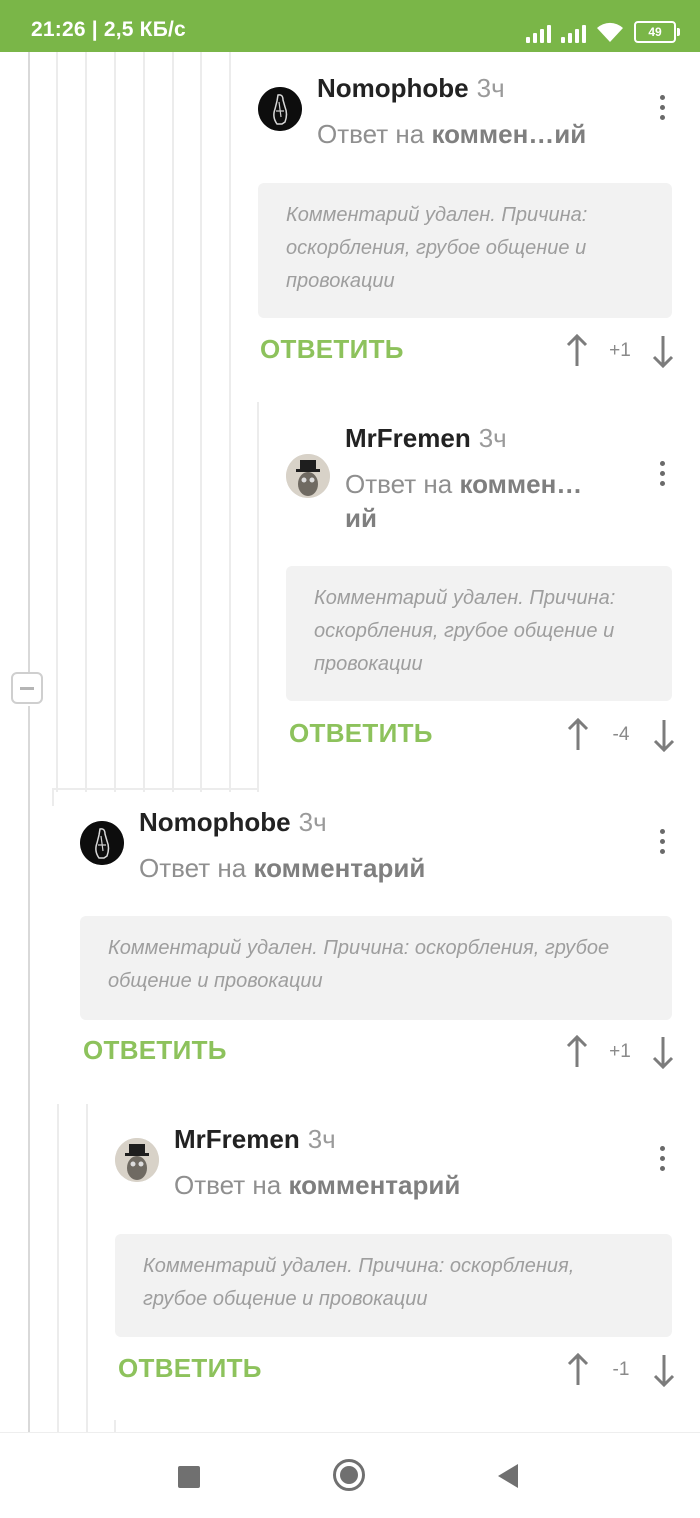 The image size is (700, 1518). Describe the element at coordinates (508, 1476) in the screenshot. I see `nav-back-icon` at that location.